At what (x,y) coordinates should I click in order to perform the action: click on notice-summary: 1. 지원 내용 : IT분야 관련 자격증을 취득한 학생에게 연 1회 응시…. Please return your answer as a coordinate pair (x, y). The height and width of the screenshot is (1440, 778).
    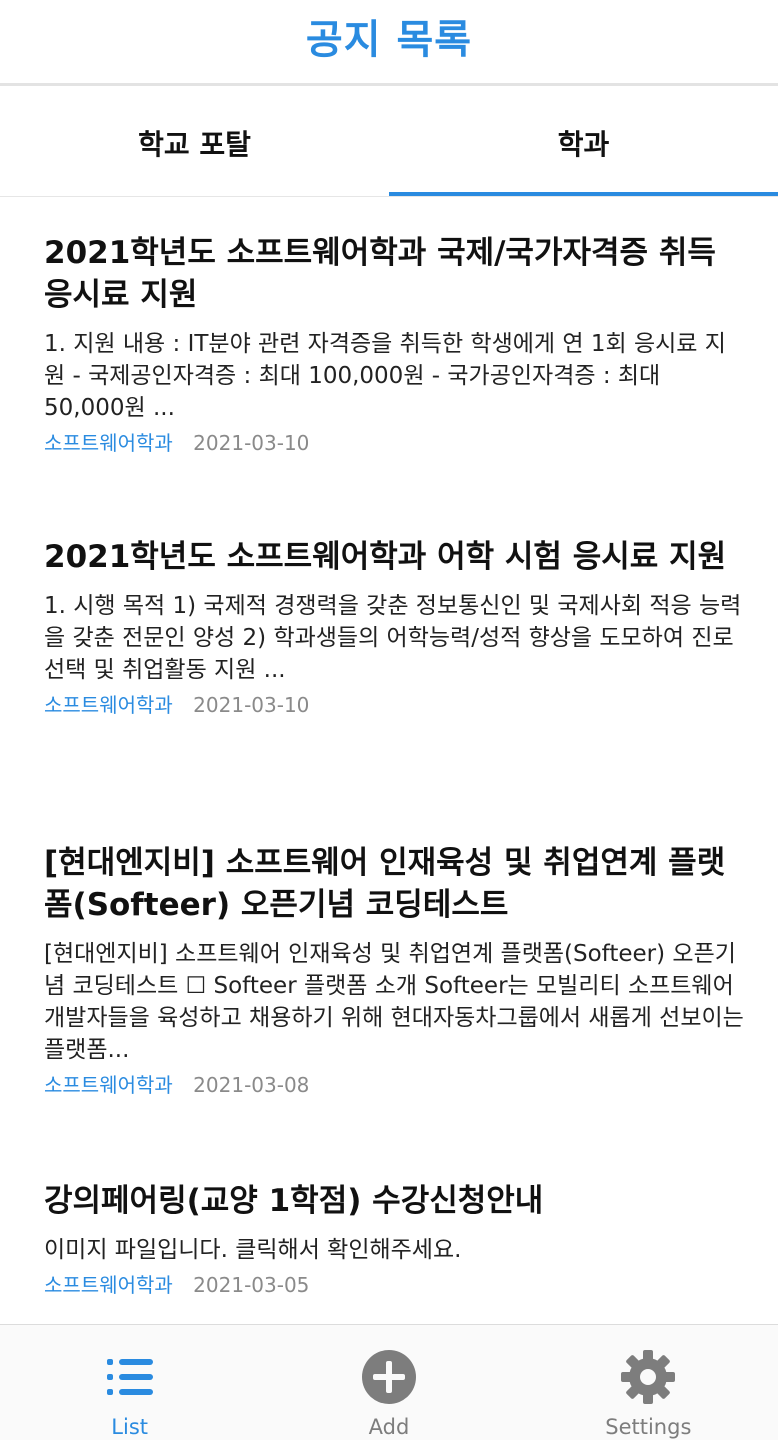
    Looking at the image, I should click on (385, 376).